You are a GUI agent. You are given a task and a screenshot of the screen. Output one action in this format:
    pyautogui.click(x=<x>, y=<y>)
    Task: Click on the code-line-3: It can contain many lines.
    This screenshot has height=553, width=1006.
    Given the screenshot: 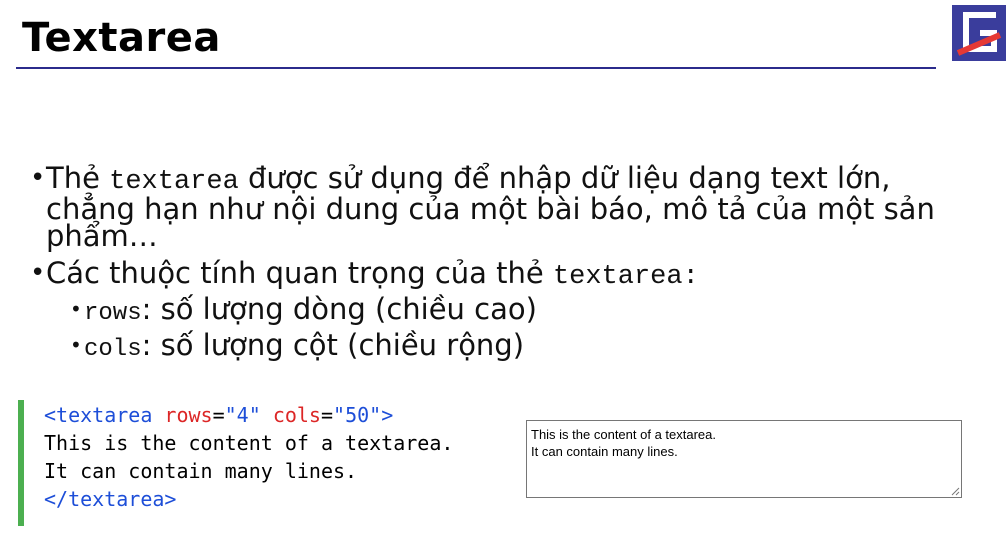 What is the action you would take?
    pyautogui.click(x=201, y=471)
    